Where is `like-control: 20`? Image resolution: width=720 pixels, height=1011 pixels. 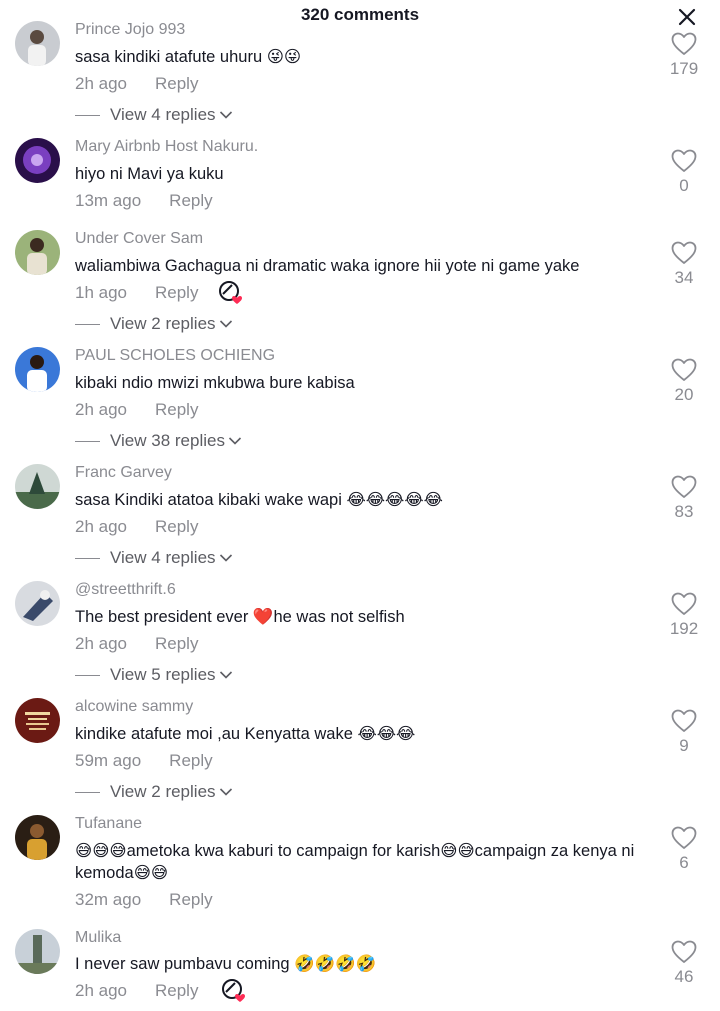 like-control: 20 is located at coordinates (684, 381).